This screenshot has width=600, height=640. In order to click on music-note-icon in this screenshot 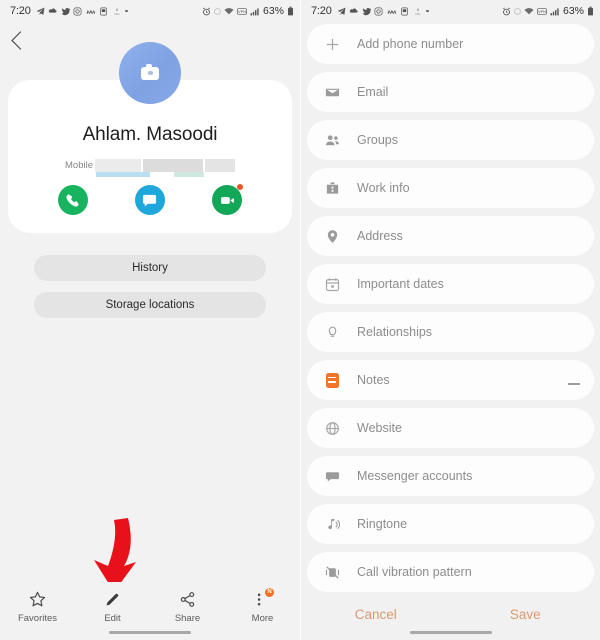, I will do `click(332, 524)`.